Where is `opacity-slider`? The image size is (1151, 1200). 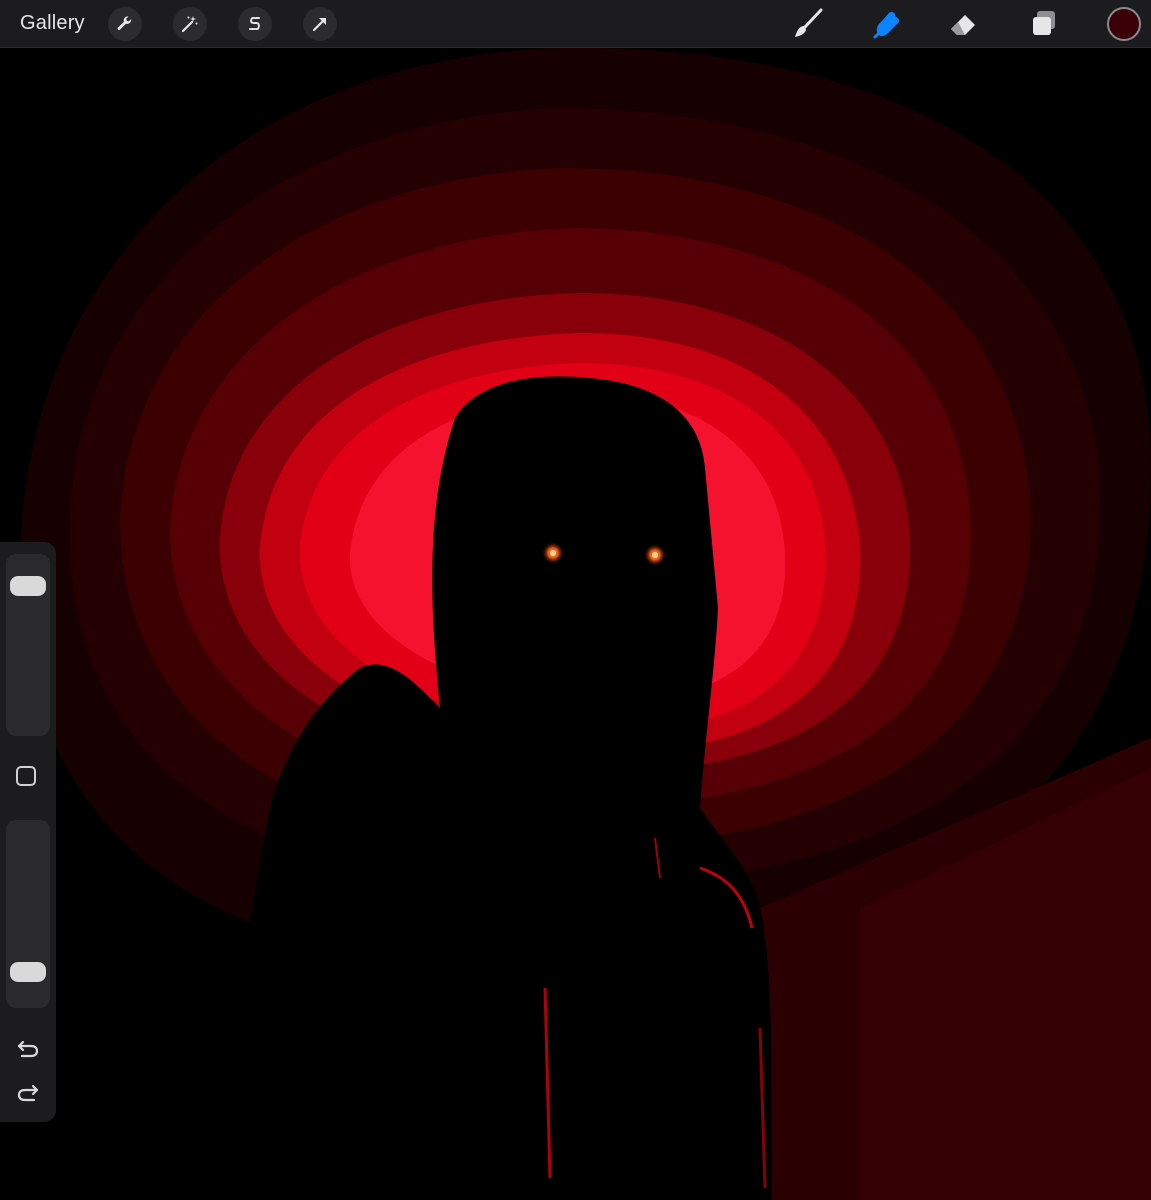 opacity-slider is located at coordinates (28, 914).